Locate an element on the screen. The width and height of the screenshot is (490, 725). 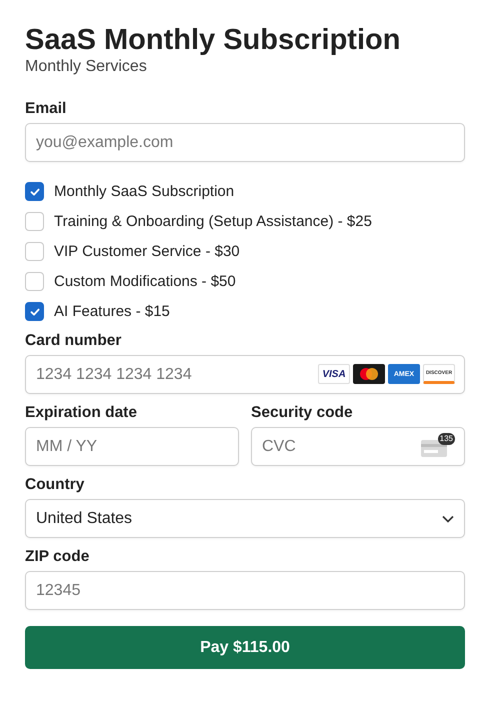
zip-code-field: 12345 is located at coordinates (245, 590).